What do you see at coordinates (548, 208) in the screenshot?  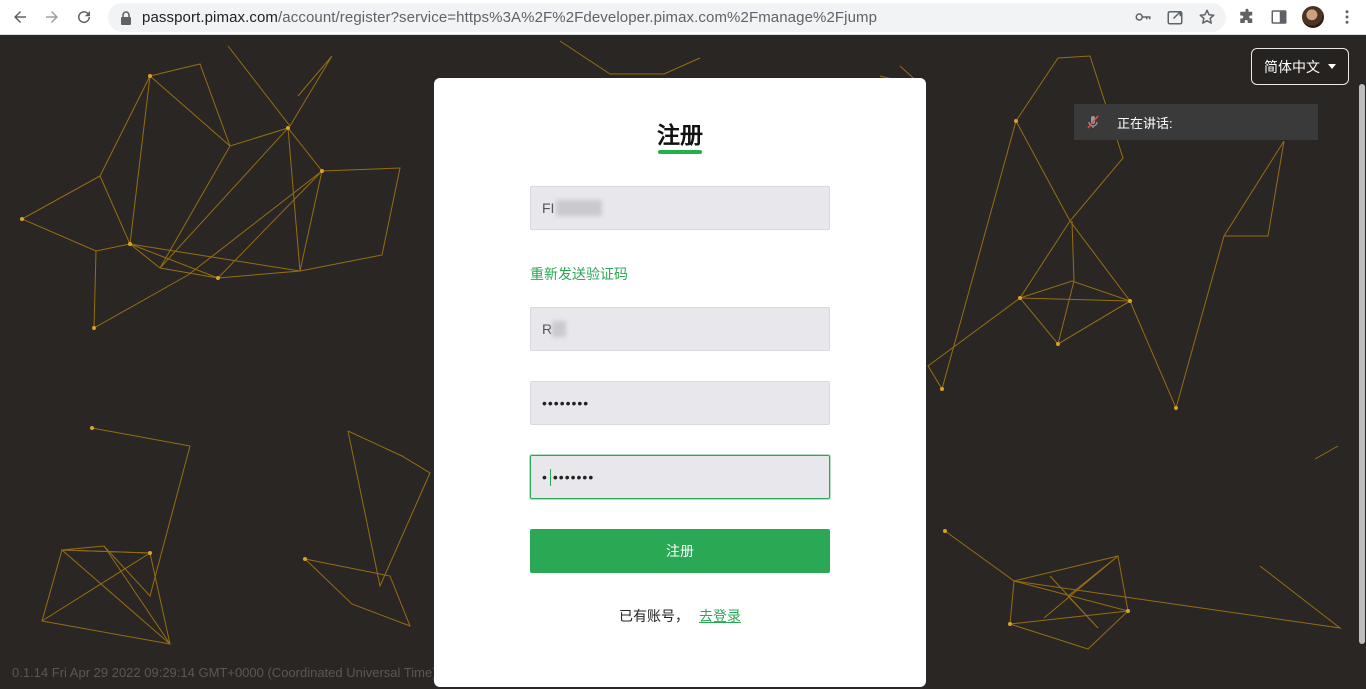 I see `email-value: FI` at bounding box center [548, 208].